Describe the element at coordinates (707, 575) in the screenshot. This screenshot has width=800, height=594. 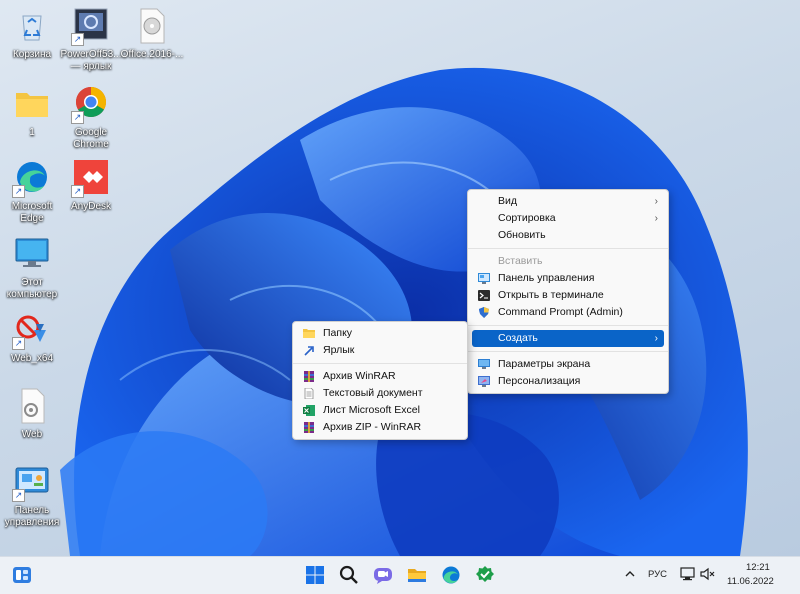
I see `volume-muted-icon` at that location.